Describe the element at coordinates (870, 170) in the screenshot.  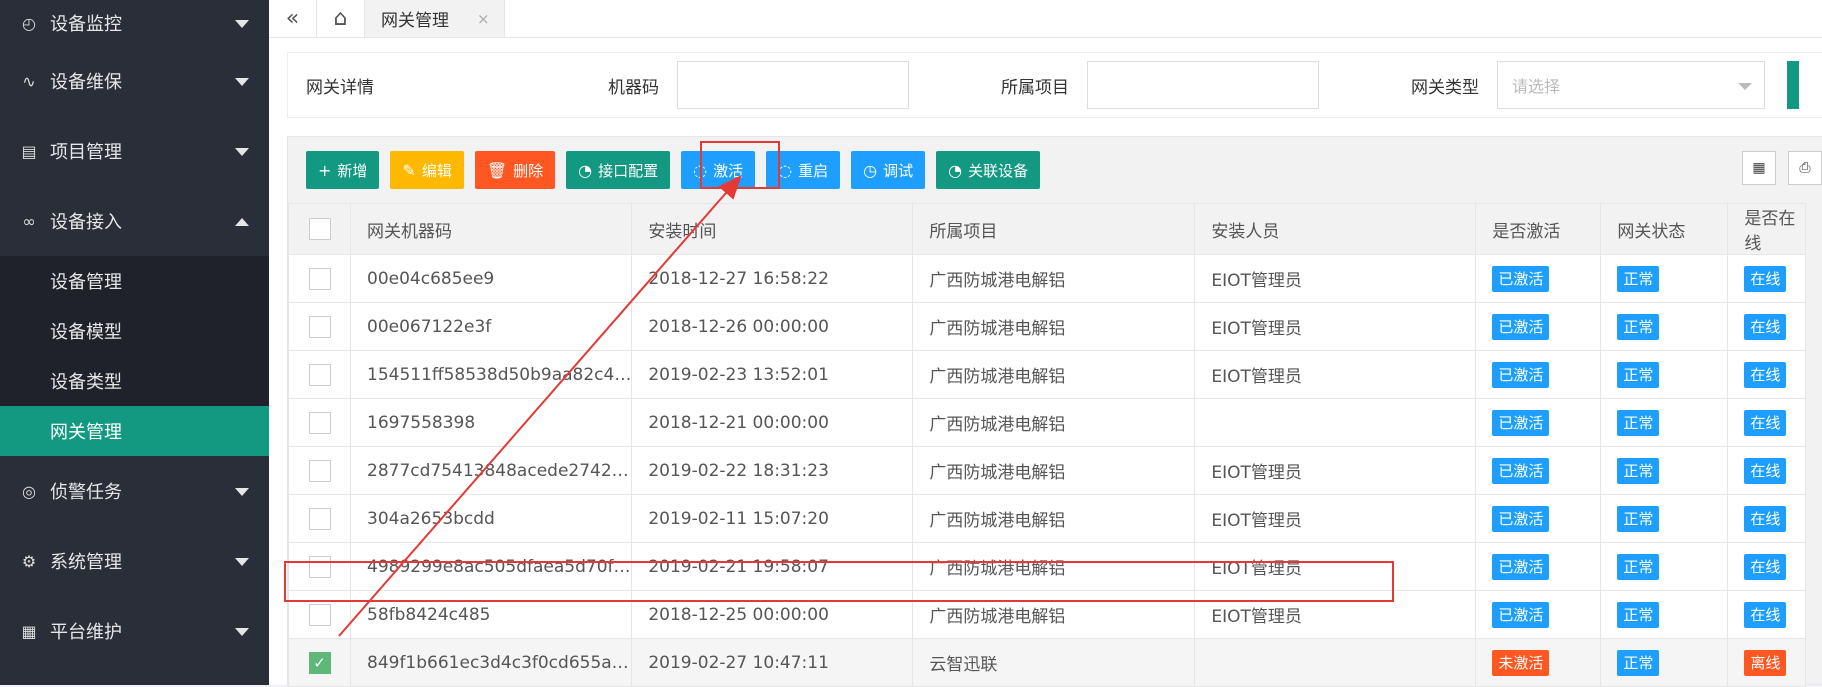
I see `clock-icon: ◷` at that location.